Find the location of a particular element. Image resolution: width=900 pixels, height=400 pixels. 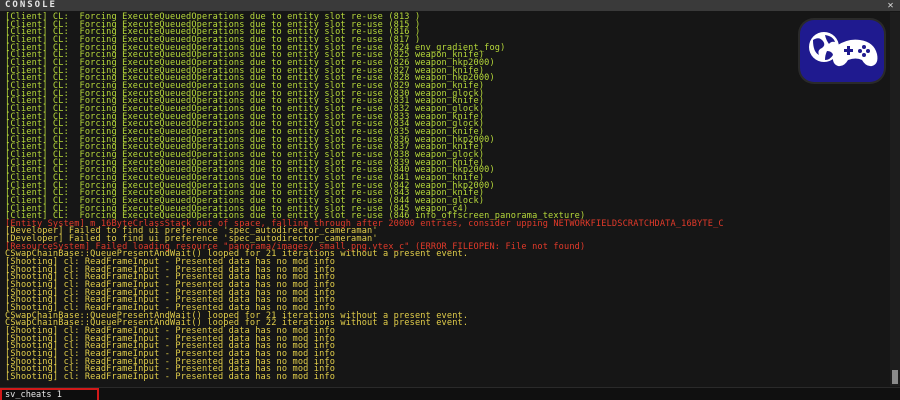

console-titlebar: CONSOLE ✕ is located at coordinates (450, 5).